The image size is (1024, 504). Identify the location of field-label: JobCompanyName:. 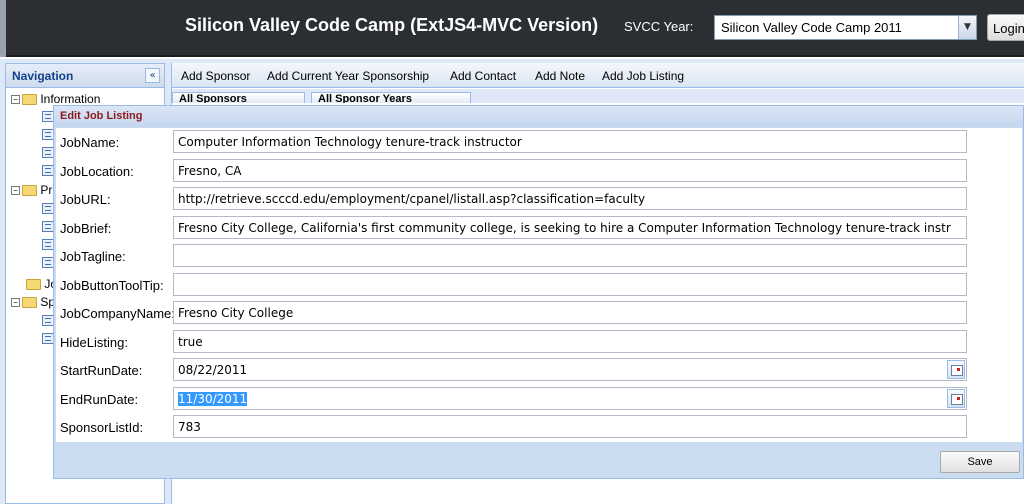
(117, 313).